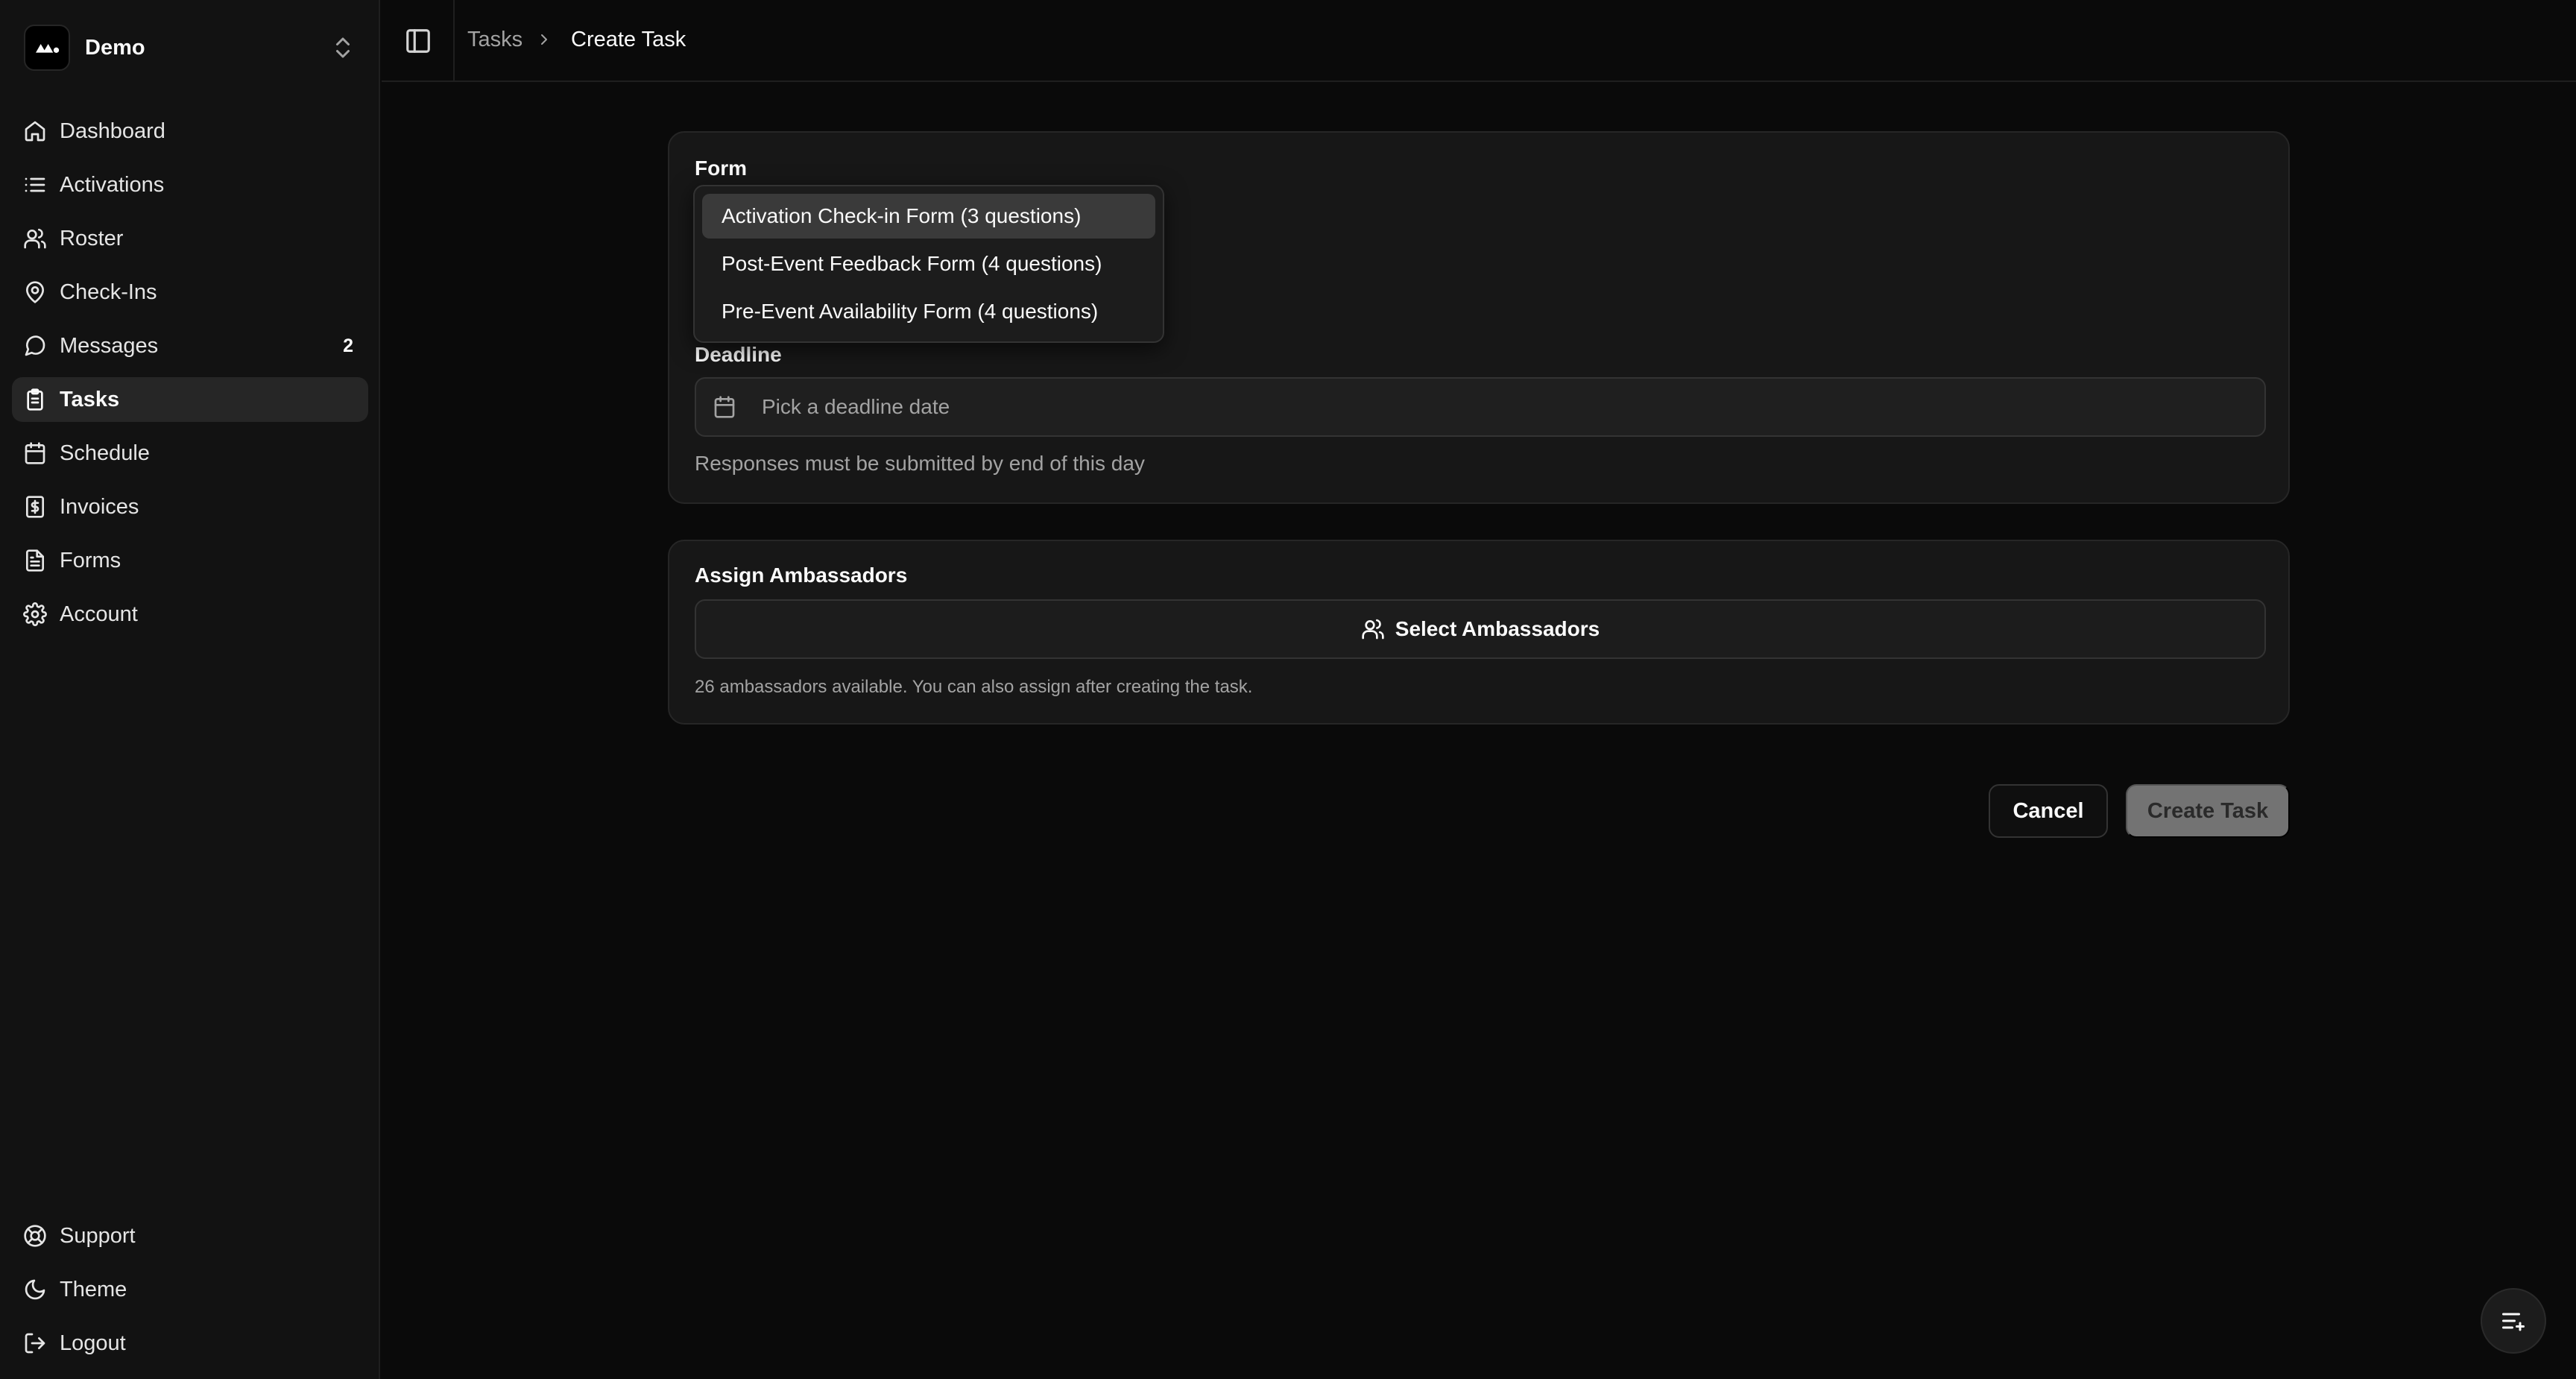  Describe the element at coordinates (721, 168) in the screenshot. I see `form-label: Form` at that location.